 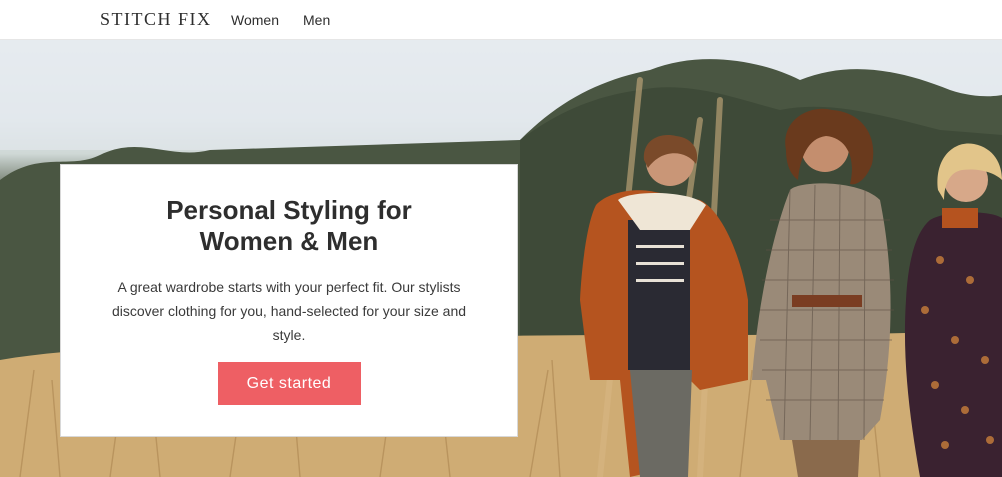 What do you see at coordinates (501, 20) in the screenshot?
I see `top-navigation: STITCH FIX Women Men` at bounding box center [501, 20].